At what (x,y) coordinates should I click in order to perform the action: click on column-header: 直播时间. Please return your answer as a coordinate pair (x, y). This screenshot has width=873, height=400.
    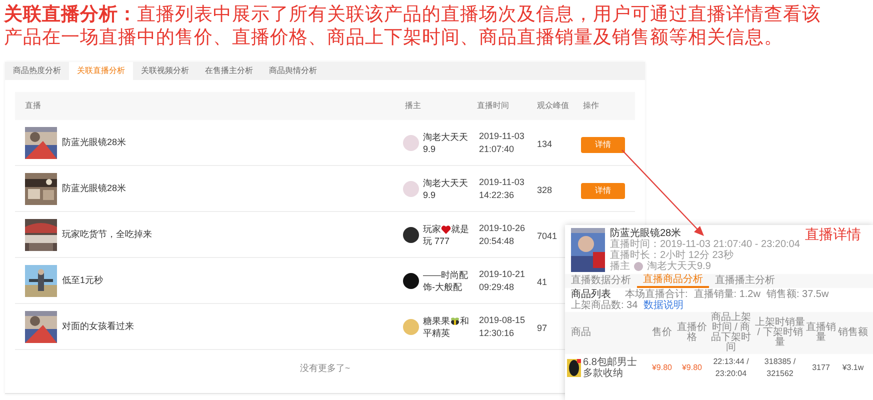
    Looking at the image, I should click on (493, 106).